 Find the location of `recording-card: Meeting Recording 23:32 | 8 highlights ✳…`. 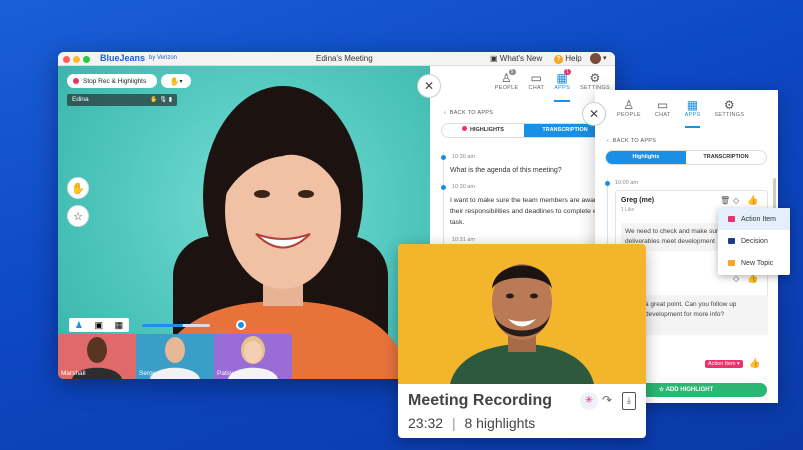

recording-card: Meeting Recording 23:32 | 8 highlights ✳… is located at coordinates (522, 341).